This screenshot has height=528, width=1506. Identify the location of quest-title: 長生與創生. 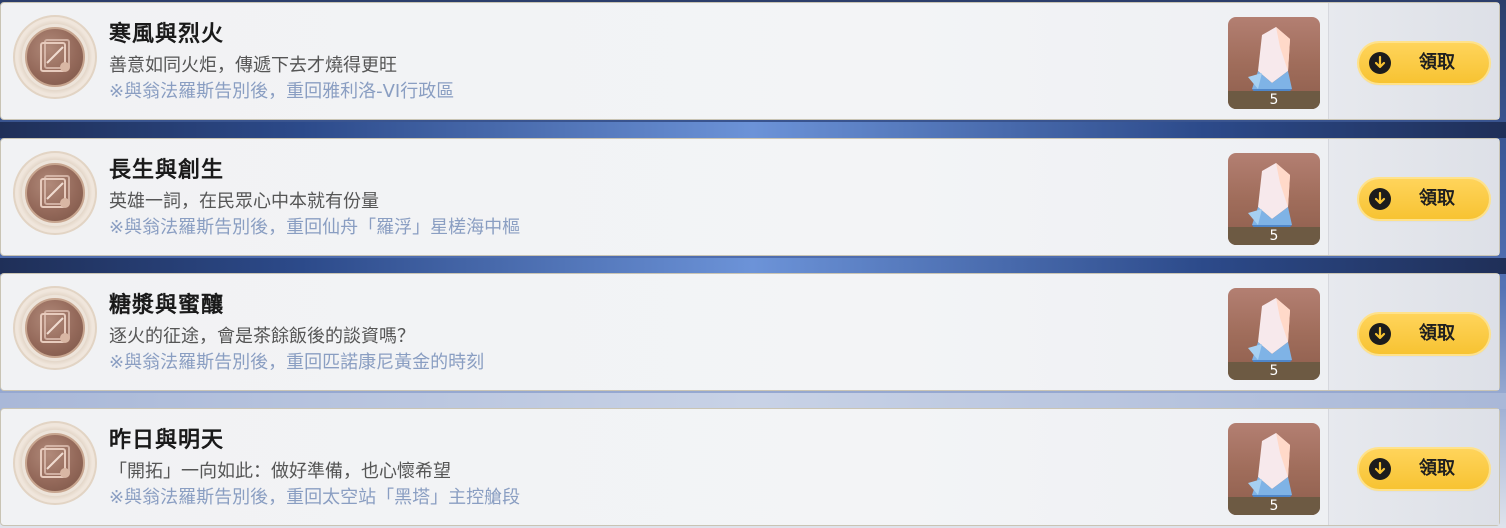
(167, 170).